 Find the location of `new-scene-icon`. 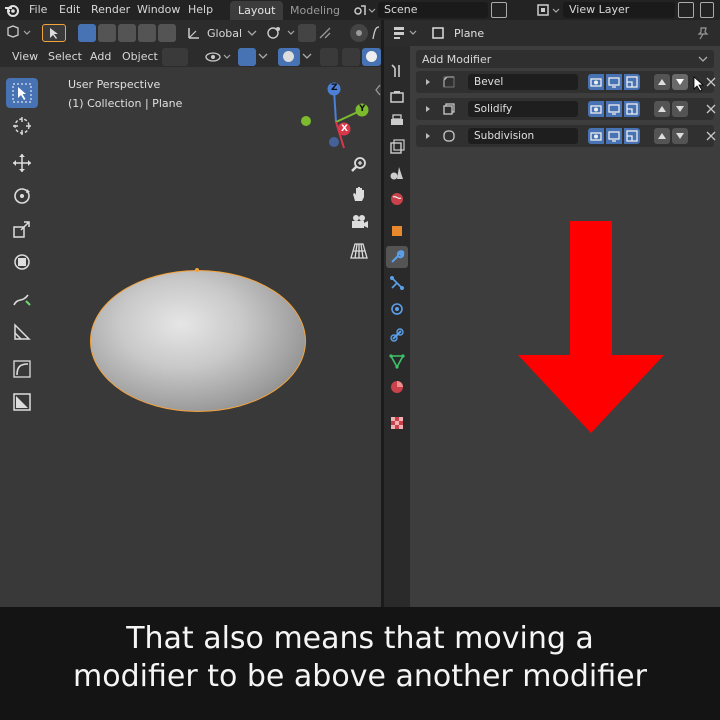

new-scene-icon is located at coordinates (499, 10).